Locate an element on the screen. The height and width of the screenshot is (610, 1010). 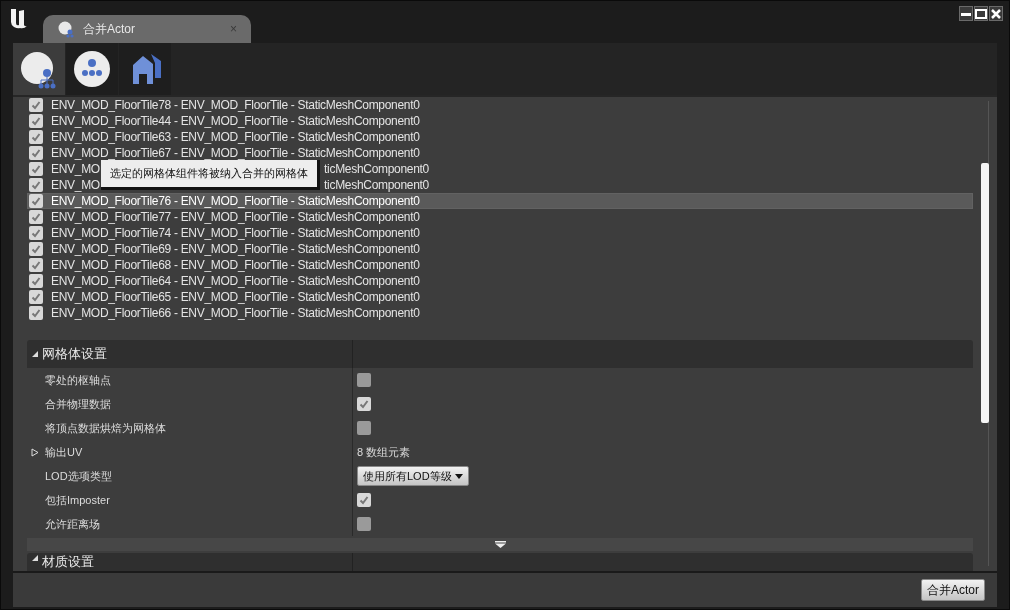
maximize-button is located at coordinates (981, 13).